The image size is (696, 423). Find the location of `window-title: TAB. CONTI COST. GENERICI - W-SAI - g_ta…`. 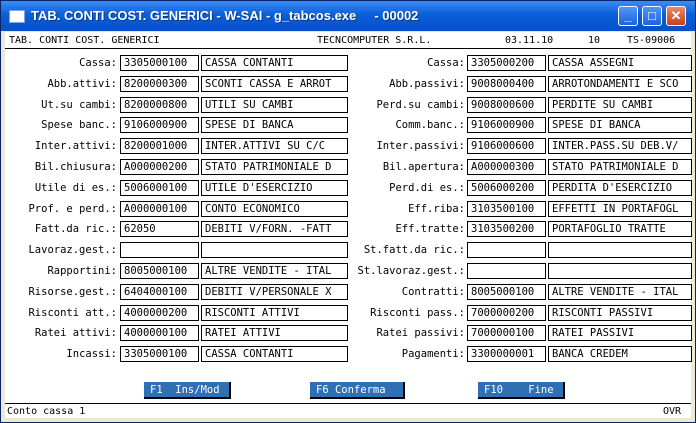

window-title: TAB. CONTI COST. GENERICI - W-SAI - g_ta… is located at coordinates (225, 15).